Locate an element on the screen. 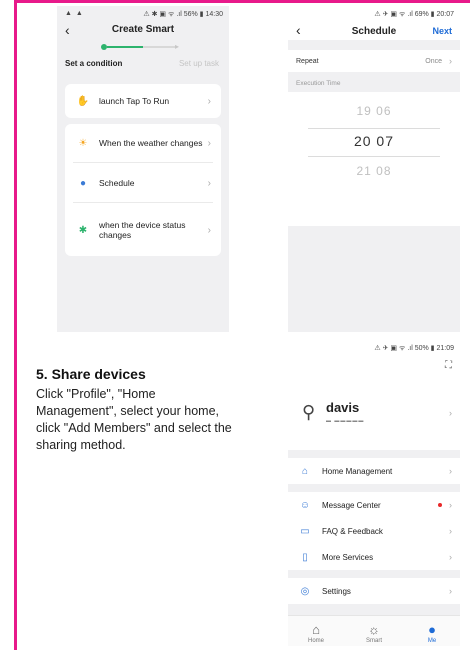 This screenshot has width=470, height=650. repeat-value: Once is located at coordinates (433, 61).